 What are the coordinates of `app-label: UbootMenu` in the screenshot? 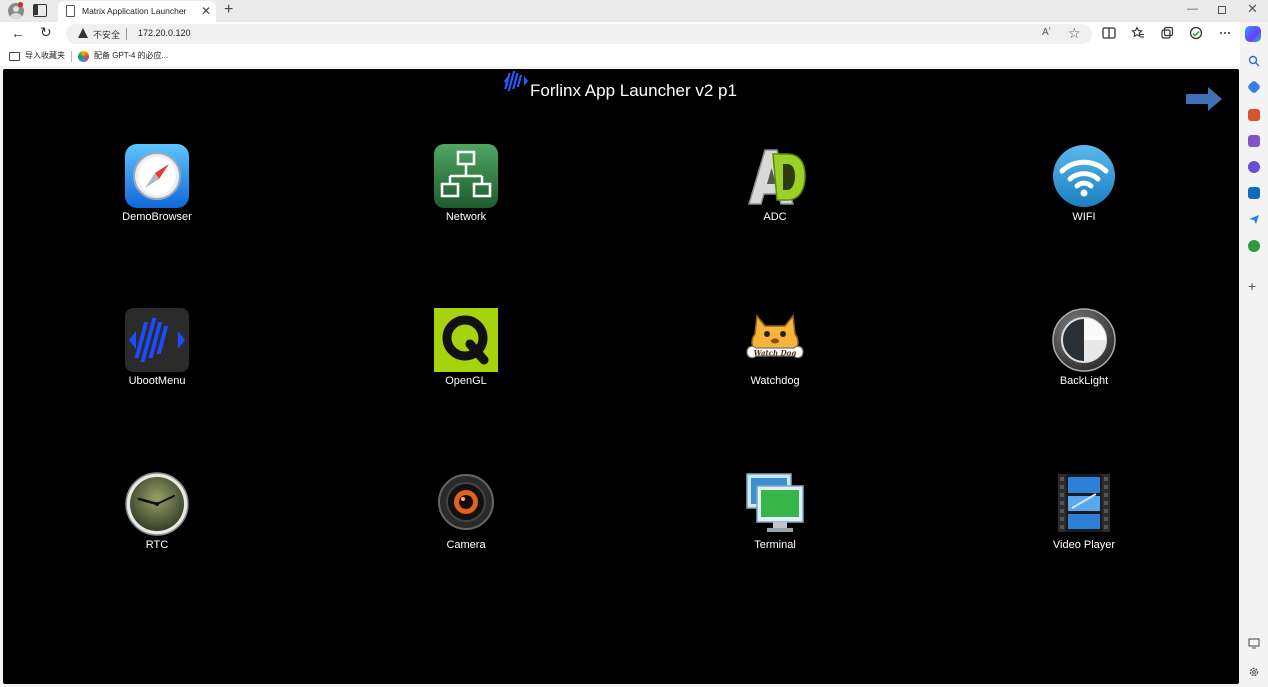 It's located at (157, 381).